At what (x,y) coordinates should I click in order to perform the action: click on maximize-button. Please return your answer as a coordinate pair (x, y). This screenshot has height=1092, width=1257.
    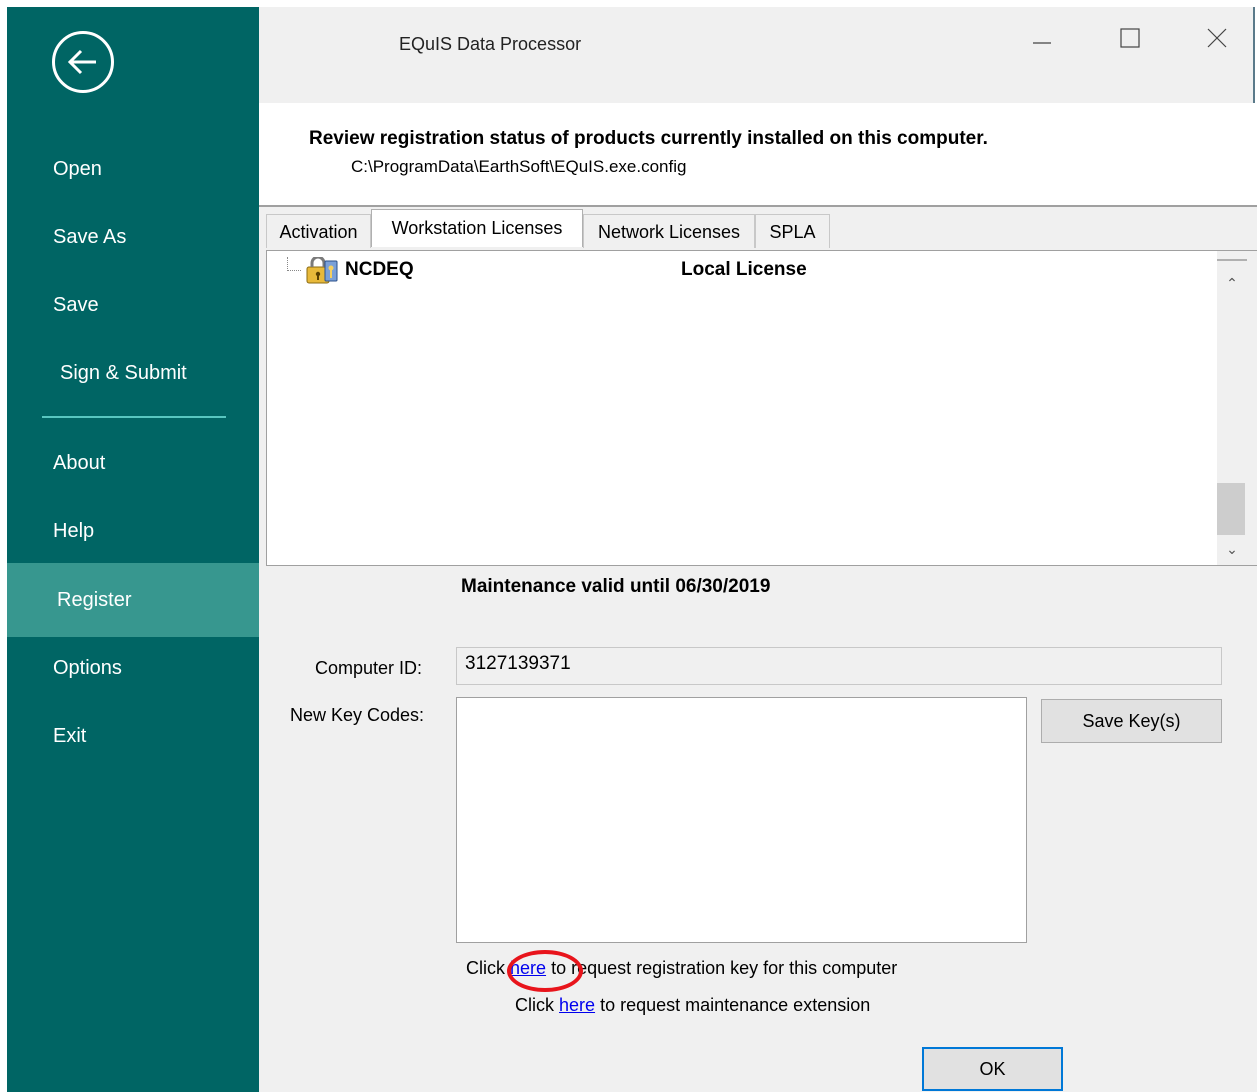
    Looking at the image, I should click on (1130, 37).